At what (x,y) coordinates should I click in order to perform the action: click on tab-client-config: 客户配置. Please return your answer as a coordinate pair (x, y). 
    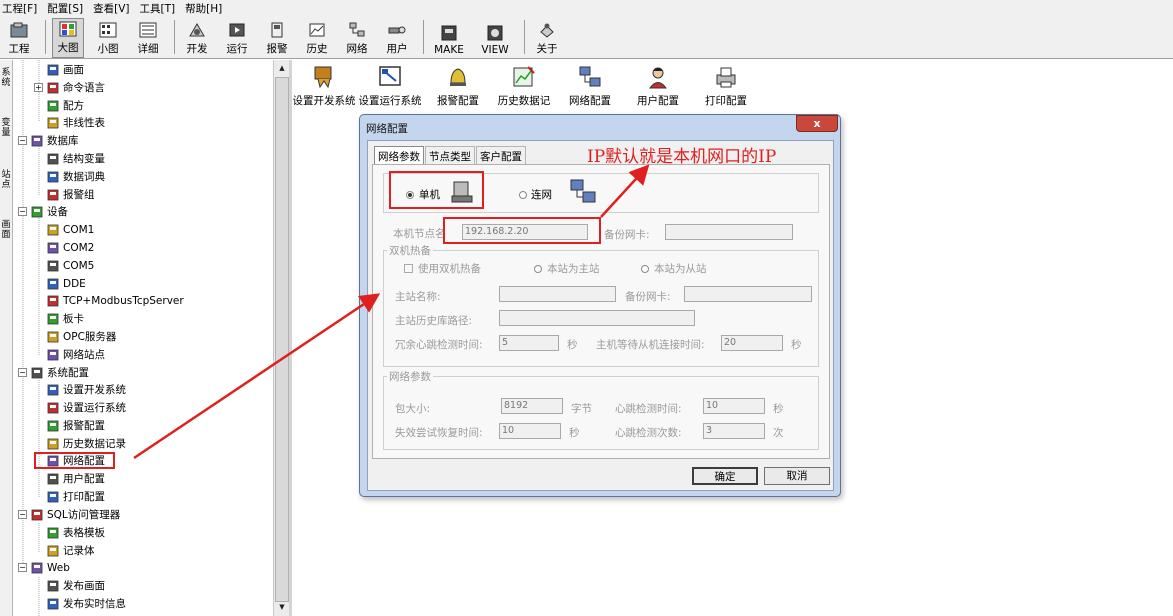
    Looking at the image, I should click on (501, 155).